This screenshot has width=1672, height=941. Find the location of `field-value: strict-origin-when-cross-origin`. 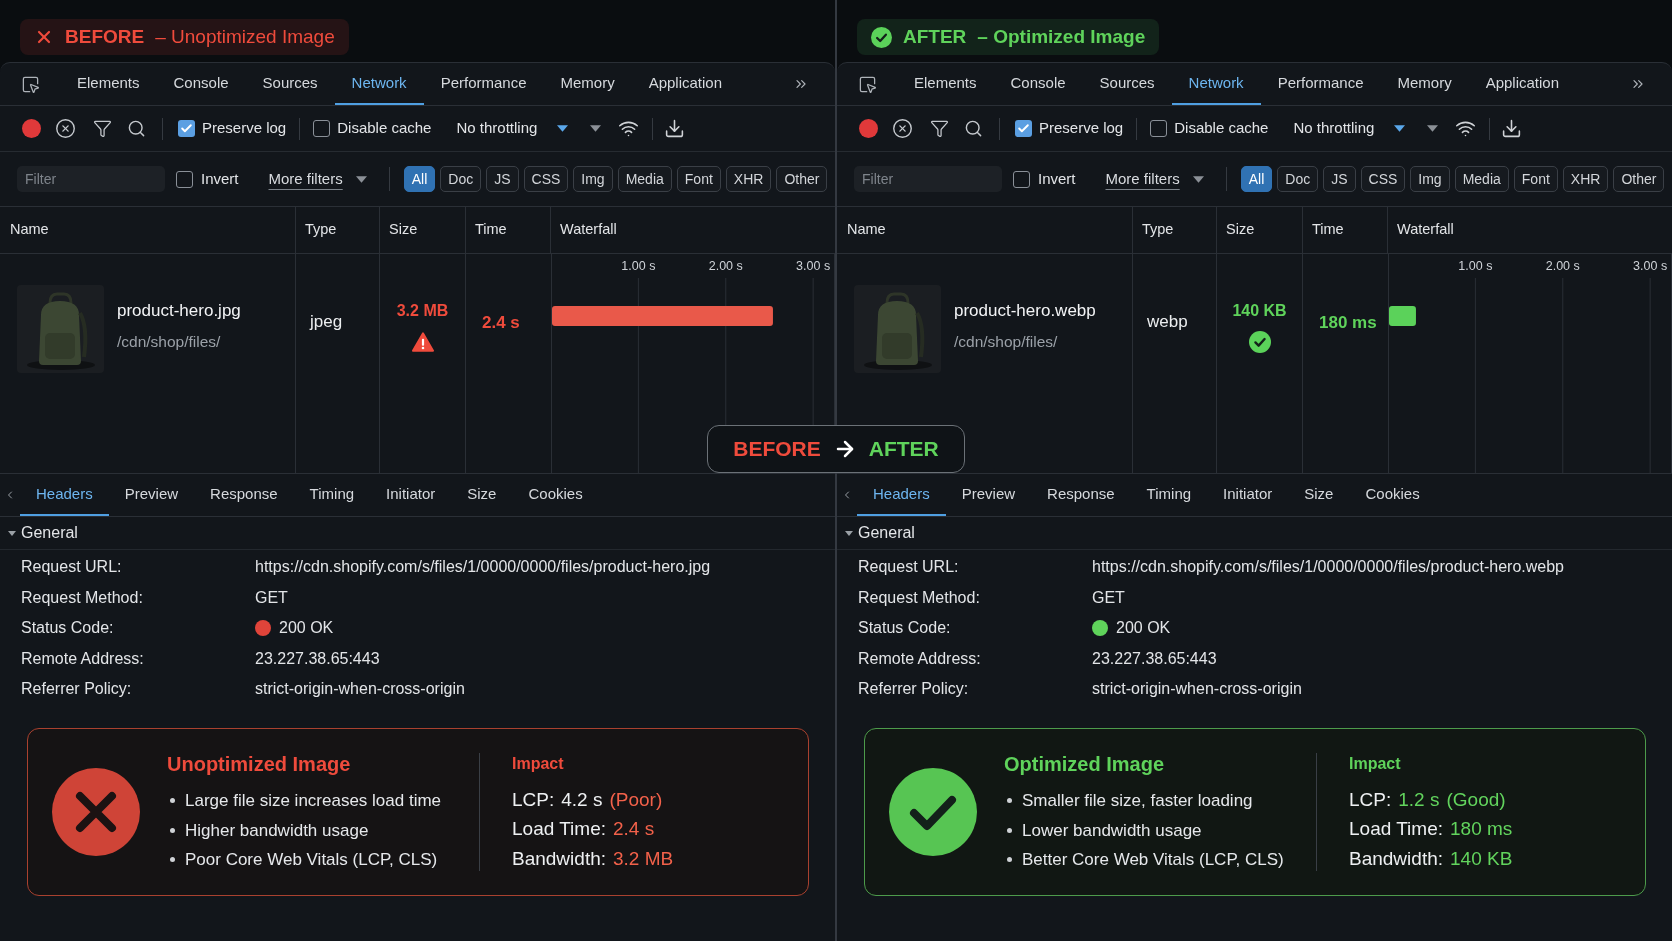

field-value: strict-origin-when-cross-origin is located at coordinates (1197, 689).